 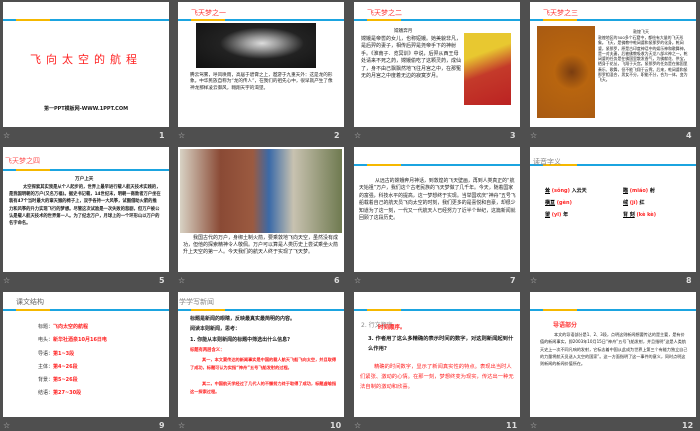 What do you see at coordinates (80, 340) in the screenshot?
I see `structure-value: 新华社酒泉10月16日电` at bounding box center [80, 340].